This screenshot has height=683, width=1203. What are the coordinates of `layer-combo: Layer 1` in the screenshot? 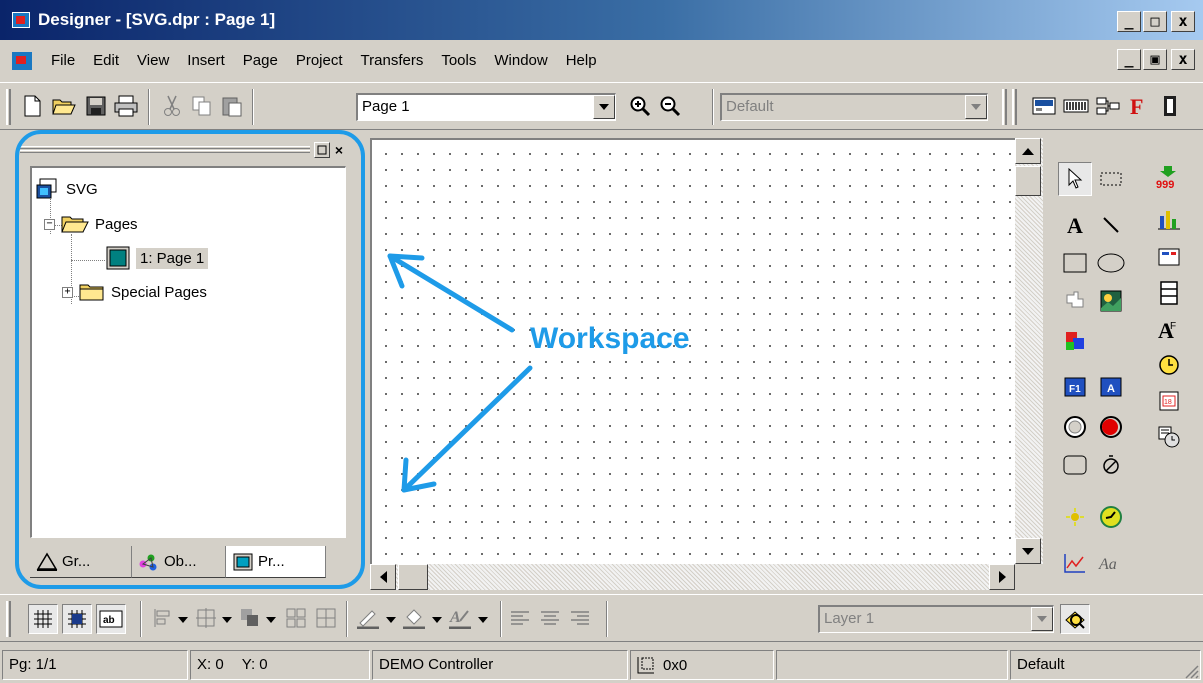 It's located at (936, 619).